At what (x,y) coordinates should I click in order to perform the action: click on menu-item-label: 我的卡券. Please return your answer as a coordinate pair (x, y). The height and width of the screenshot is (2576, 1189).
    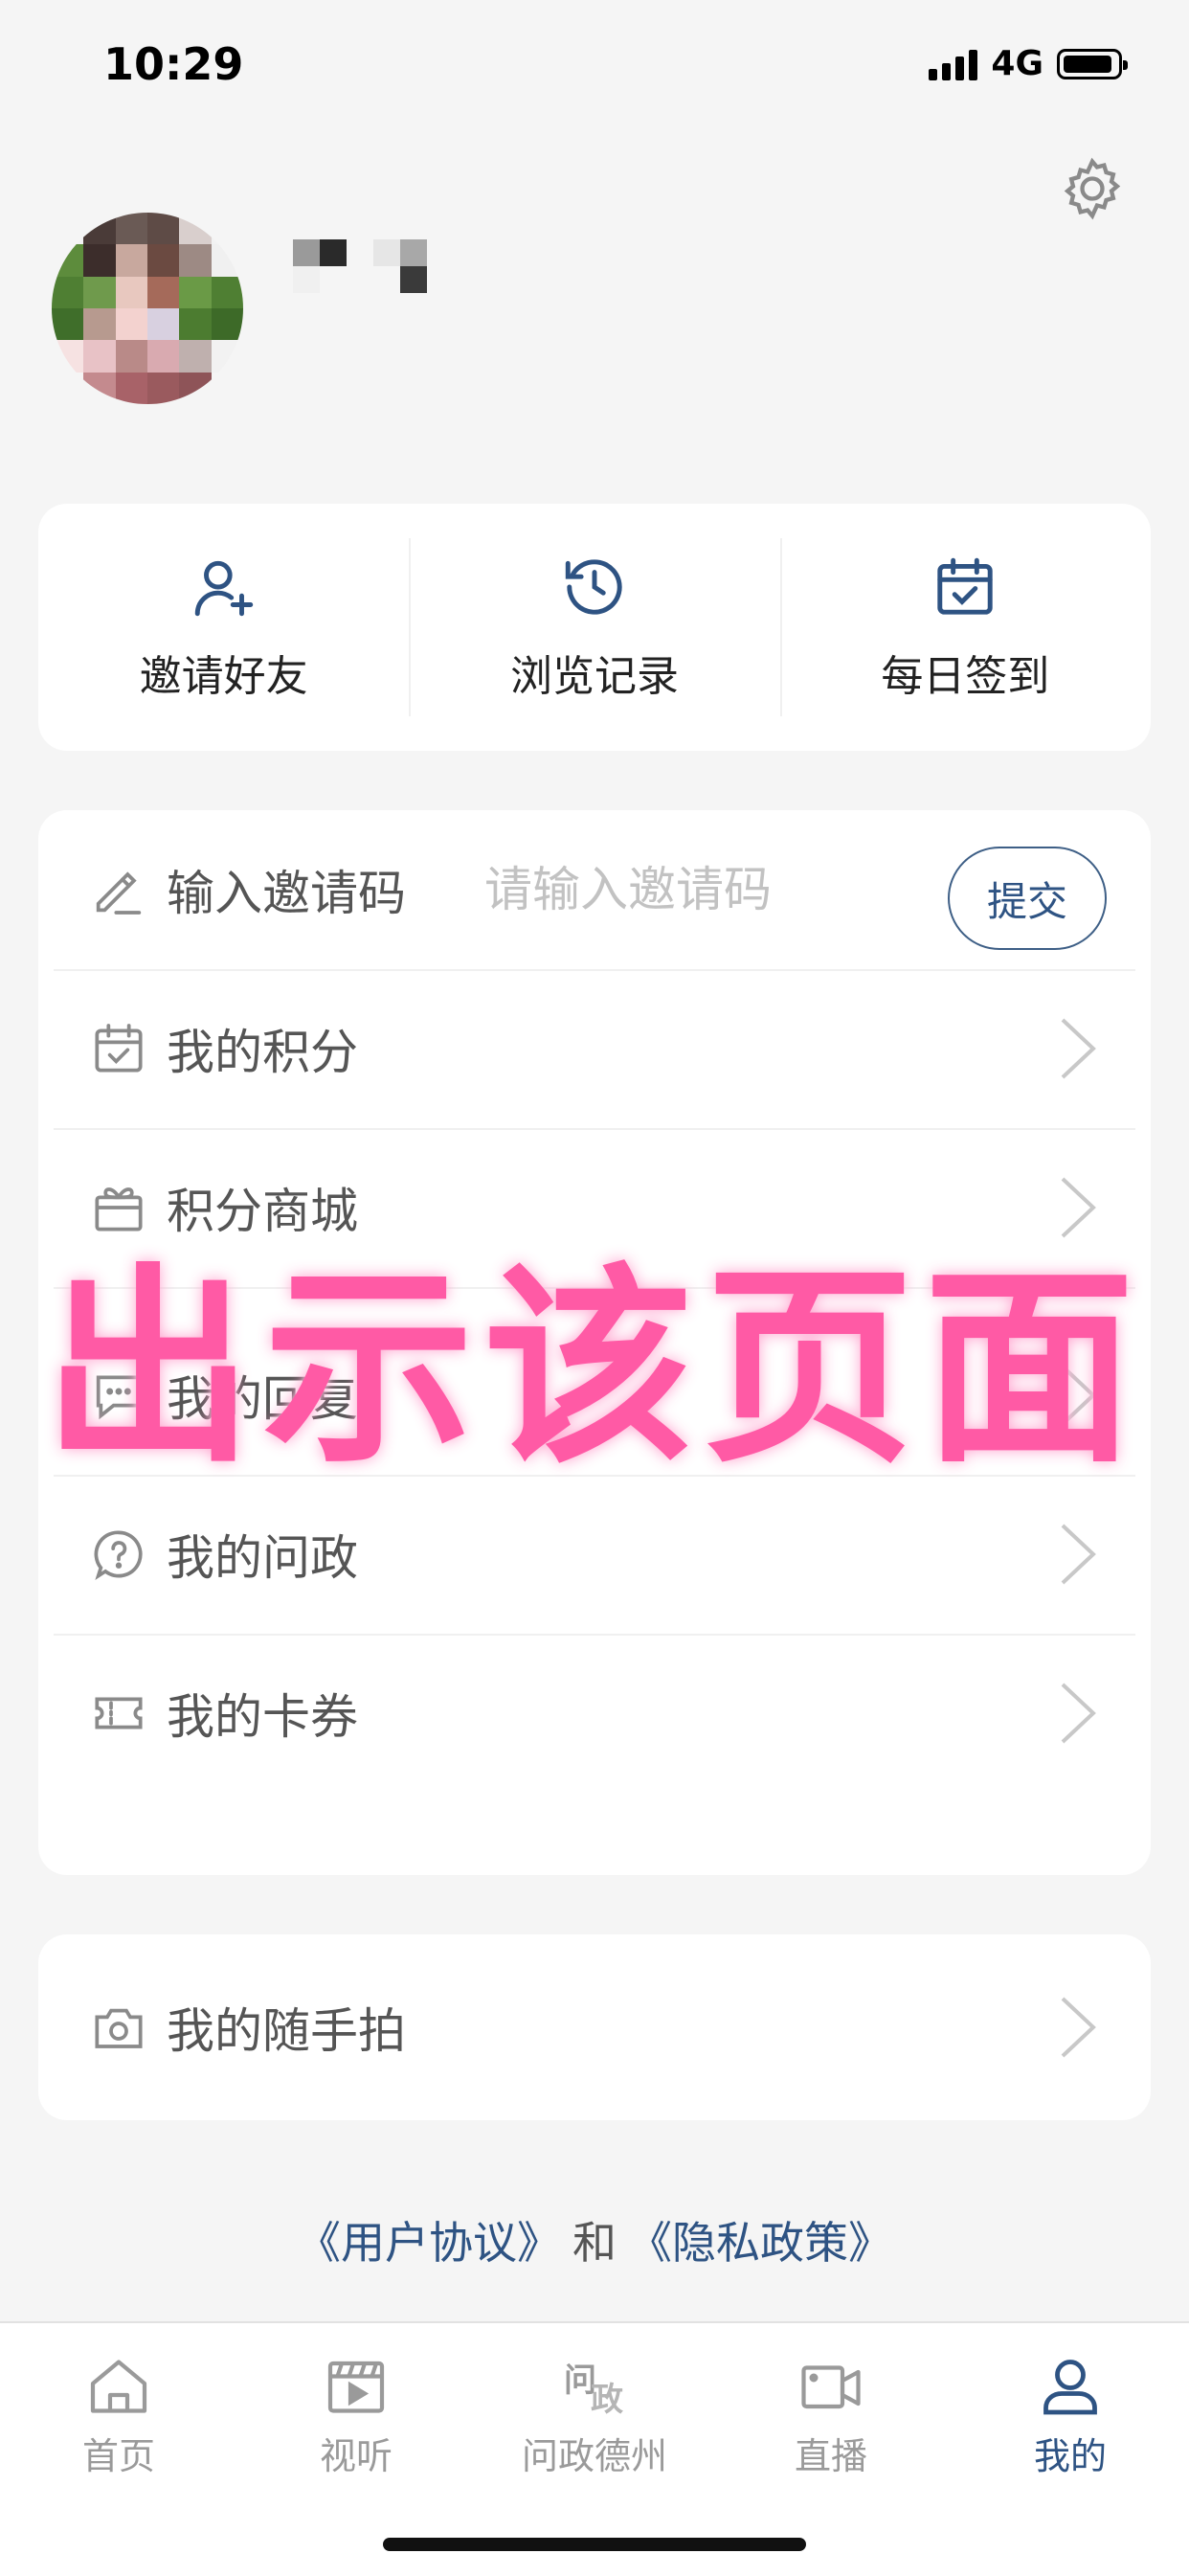
    Looking at the image, I should click on (262, 1717).